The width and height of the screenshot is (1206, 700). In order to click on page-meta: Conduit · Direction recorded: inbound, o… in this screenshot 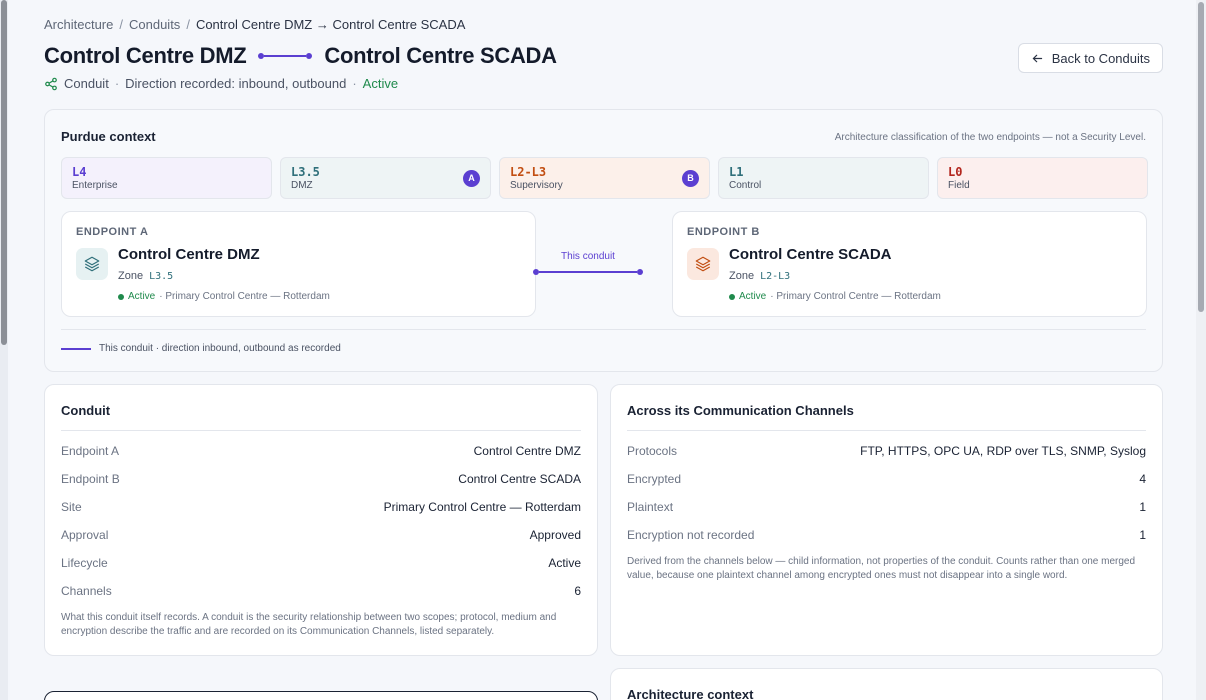, I will do `click(221, 83)`.